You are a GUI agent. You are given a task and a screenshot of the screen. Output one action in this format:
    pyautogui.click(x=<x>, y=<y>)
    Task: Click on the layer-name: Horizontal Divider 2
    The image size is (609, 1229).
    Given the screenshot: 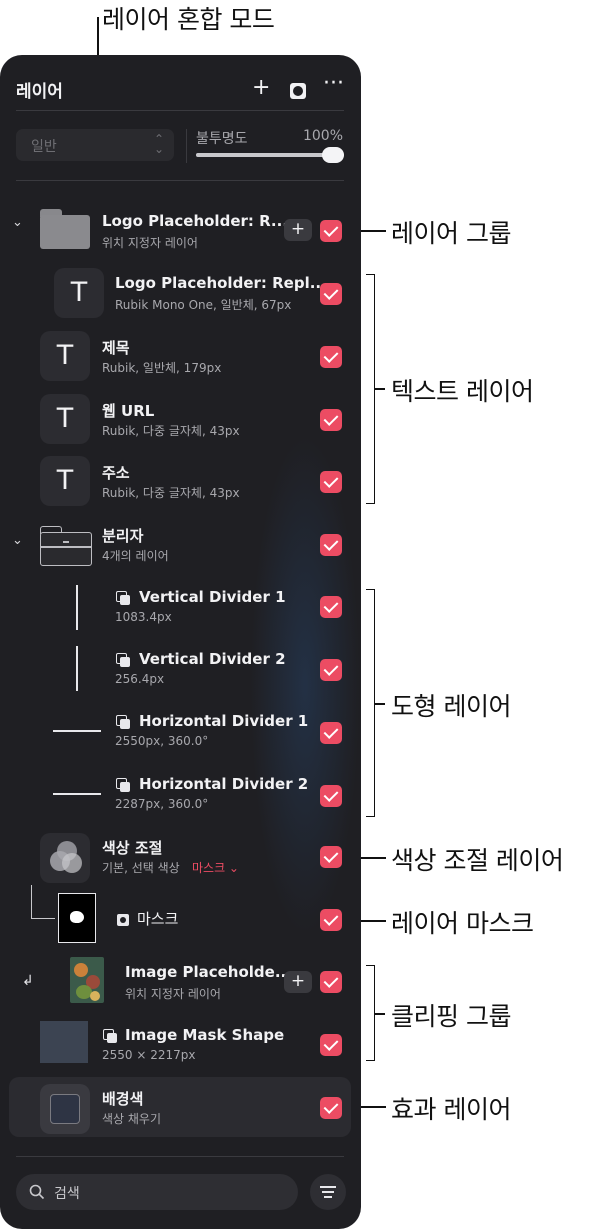 What is the action you would take?
    pyautogui.click(x=224, y=784)
    